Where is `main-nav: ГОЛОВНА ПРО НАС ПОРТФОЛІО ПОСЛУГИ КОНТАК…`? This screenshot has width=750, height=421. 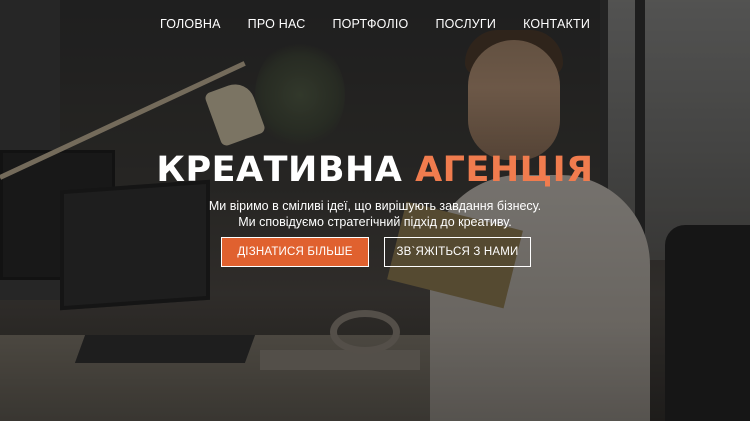 main-nav: ГОЛОВНА ПРО НАС ПОРТФОЛІО ПОСЛУГИ КОНТАК… is located at coordinates (375, 24).